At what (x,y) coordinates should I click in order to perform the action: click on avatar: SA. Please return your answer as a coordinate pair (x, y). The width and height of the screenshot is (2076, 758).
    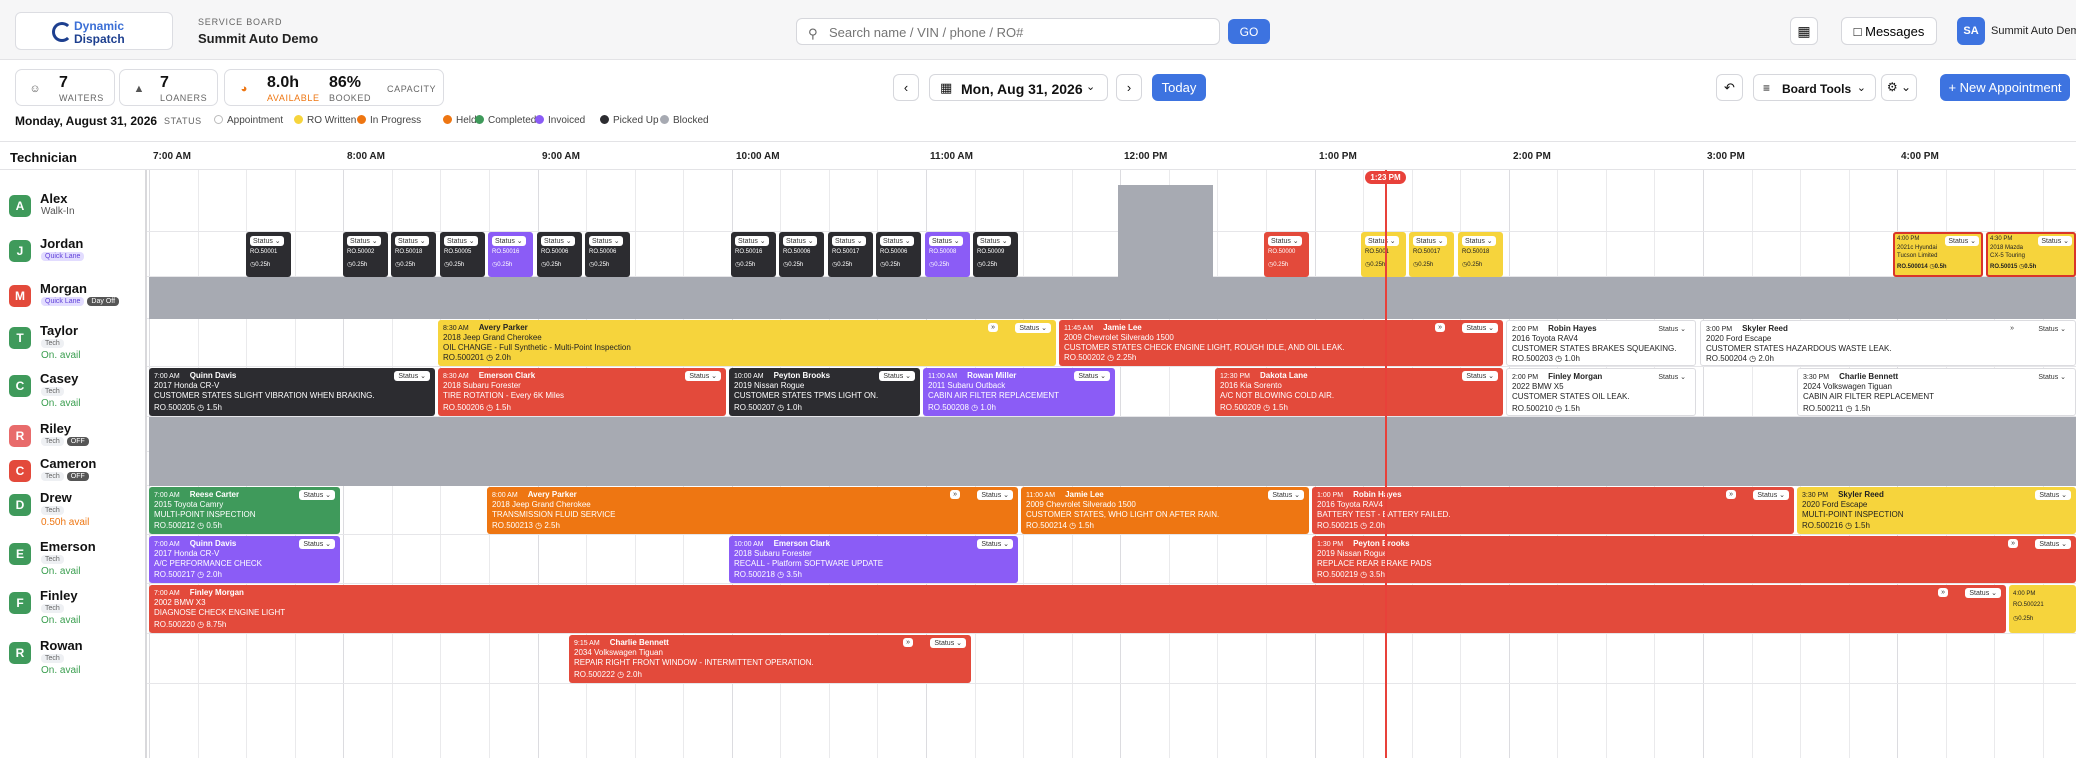
    Looking at the image, I should click on (1971, 31).